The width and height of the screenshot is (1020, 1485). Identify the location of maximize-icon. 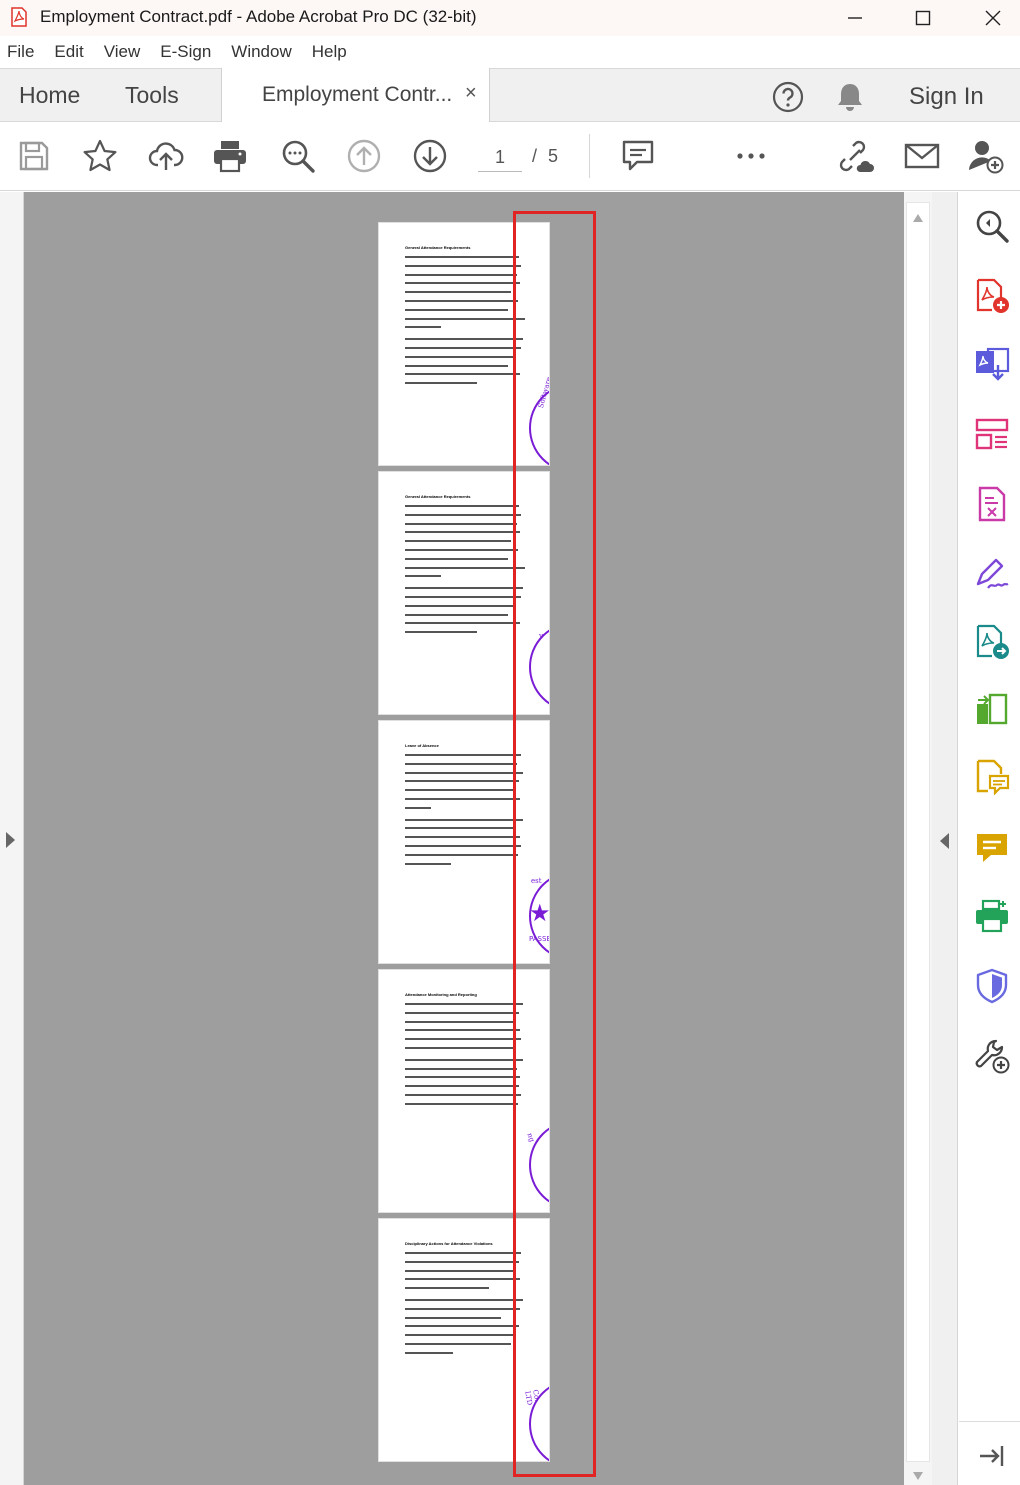
(923, 18).